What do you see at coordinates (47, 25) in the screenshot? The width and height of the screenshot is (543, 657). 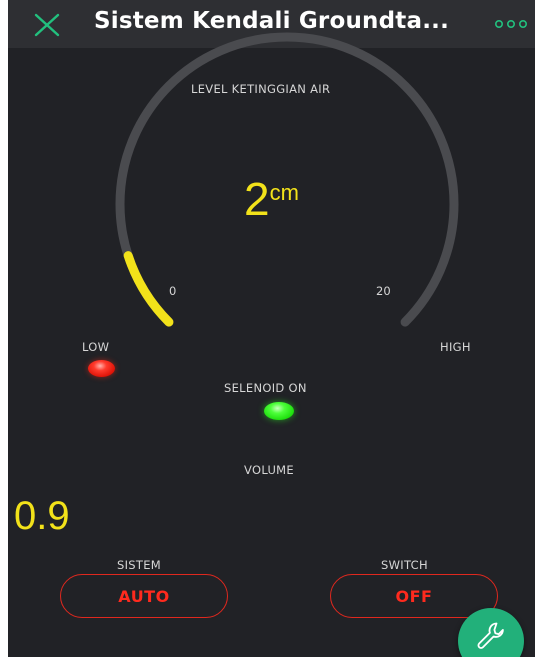 I see `close-icon` at bounding box center [47, 25].